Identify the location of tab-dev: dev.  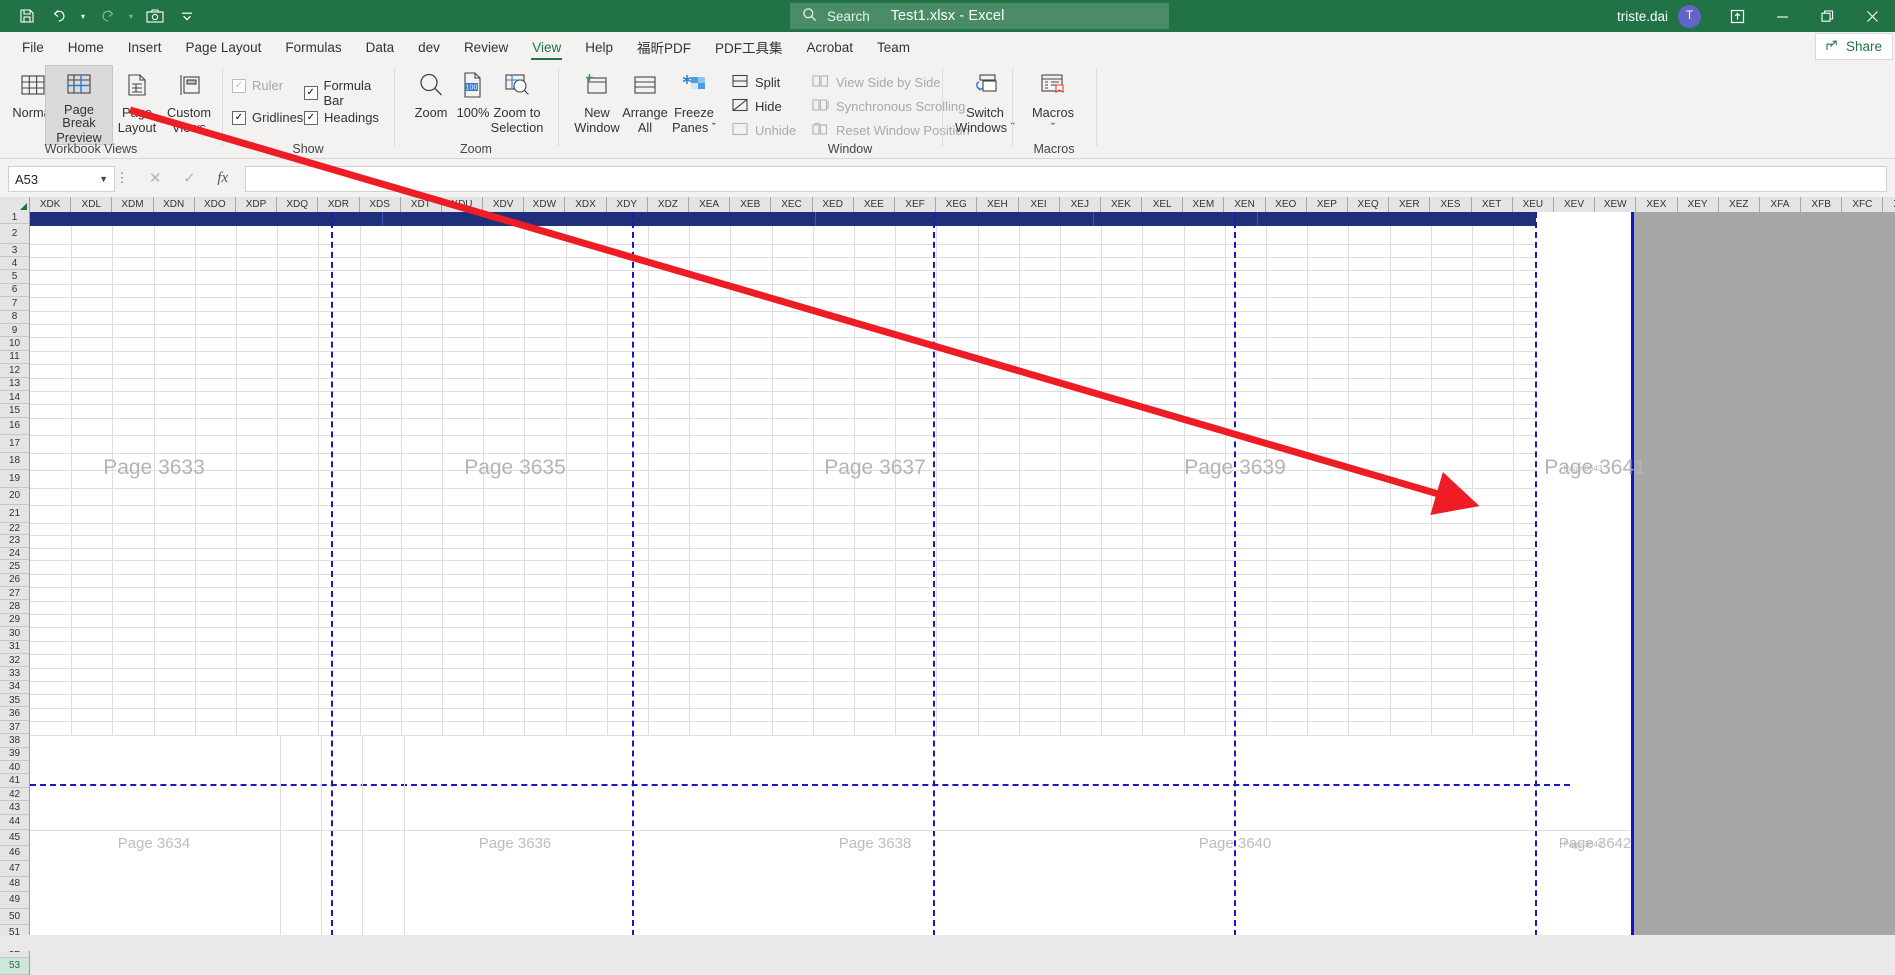
(429, 47).